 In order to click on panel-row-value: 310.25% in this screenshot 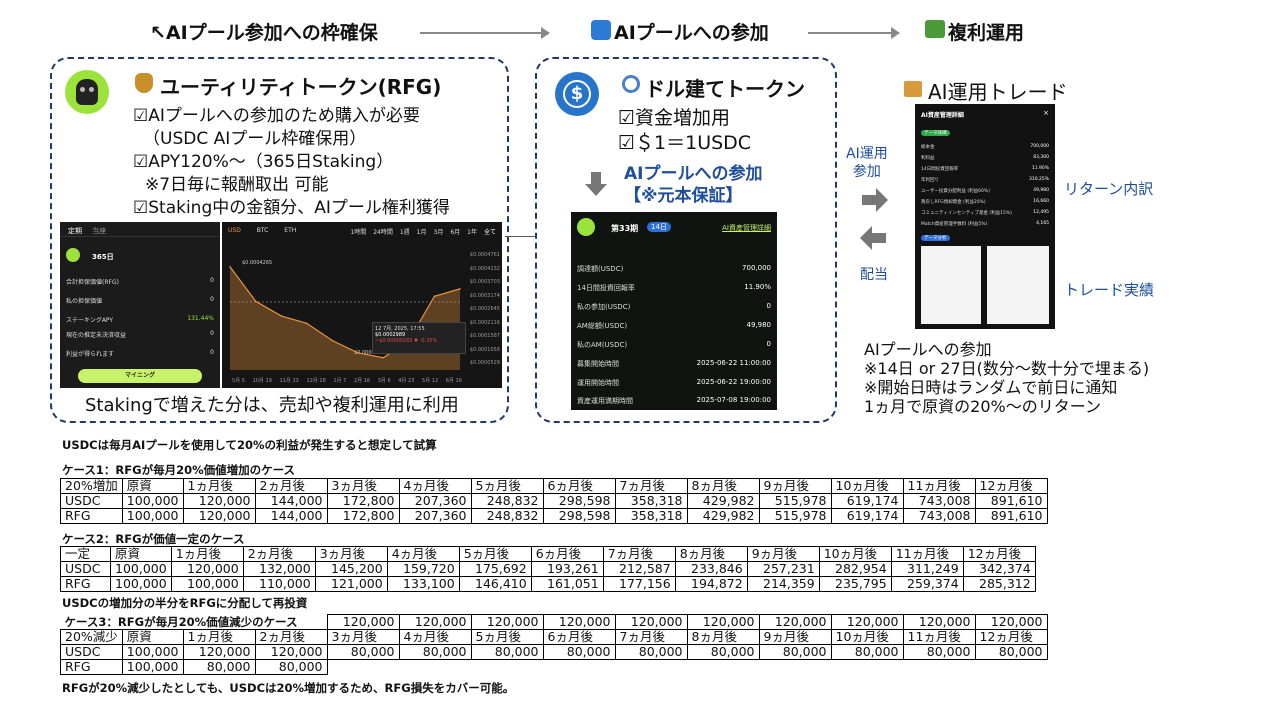, I will do `click(1038, 179)`.